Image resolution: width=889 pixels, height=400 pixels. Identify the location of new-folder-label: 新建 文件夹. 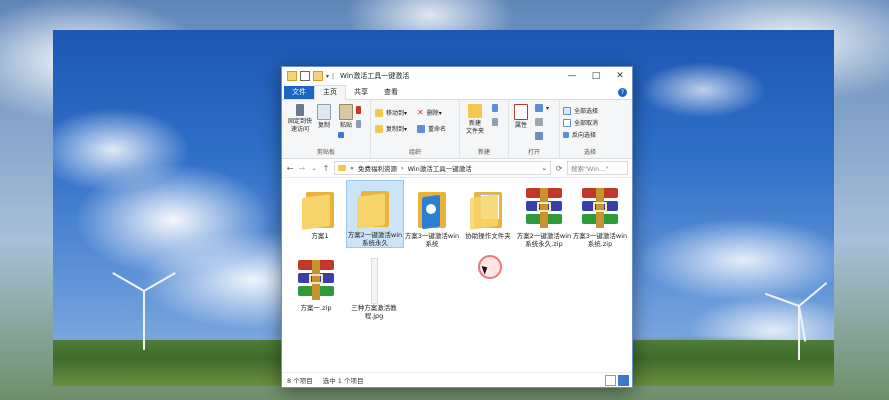
(474, 127).